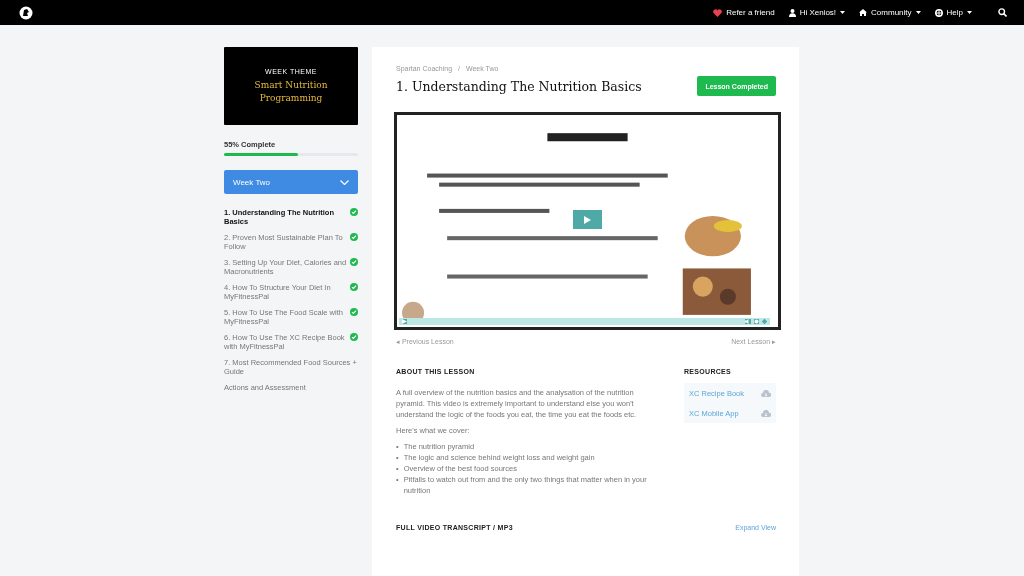 Image resolution: width=1024 pixels, height=576 pixels. Describe the element at coordinates (291, 182) in the screenshot. I see `week-dropdown: Week Two` at that location.